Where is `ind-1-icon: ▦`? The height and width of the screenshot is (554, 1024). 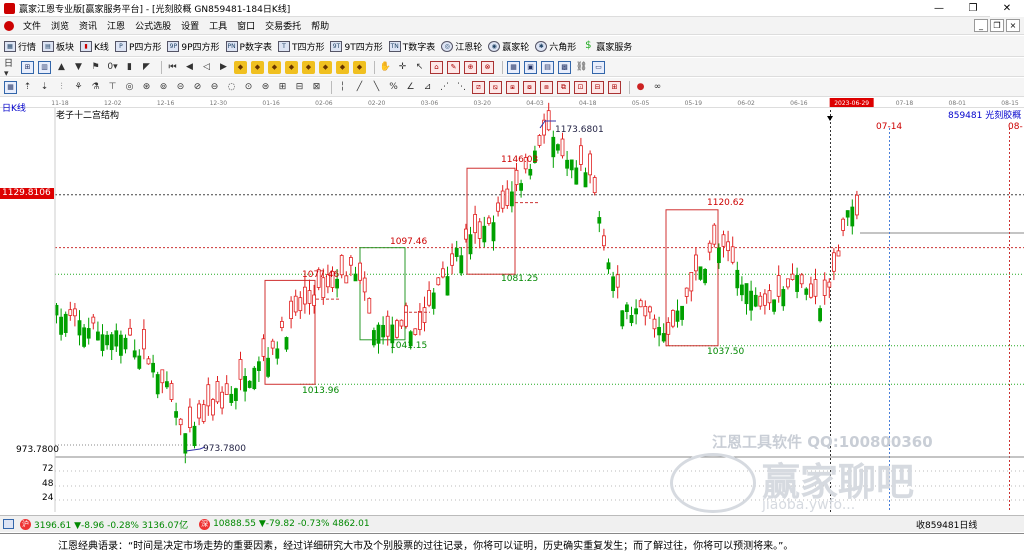
ind-1-icon: ▦ is located at coordinates (10, 87).